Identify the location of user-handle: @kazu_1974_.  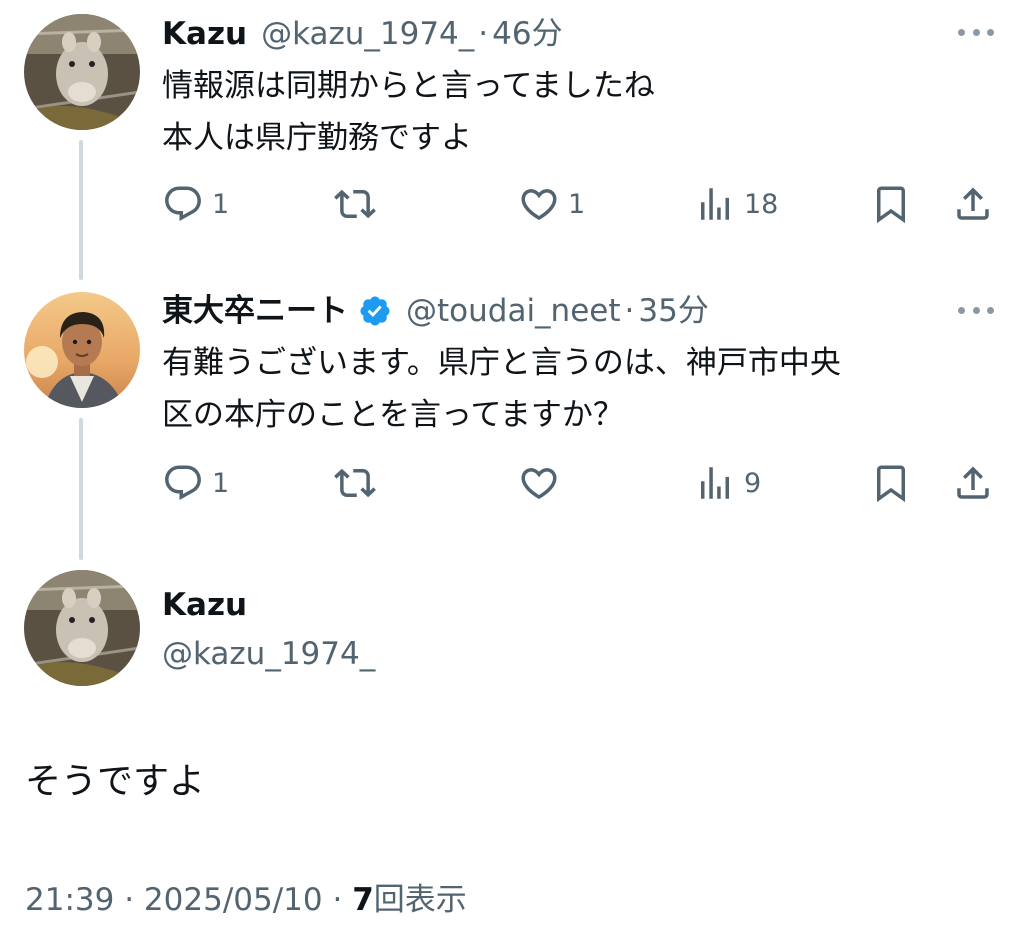
(367, 34).